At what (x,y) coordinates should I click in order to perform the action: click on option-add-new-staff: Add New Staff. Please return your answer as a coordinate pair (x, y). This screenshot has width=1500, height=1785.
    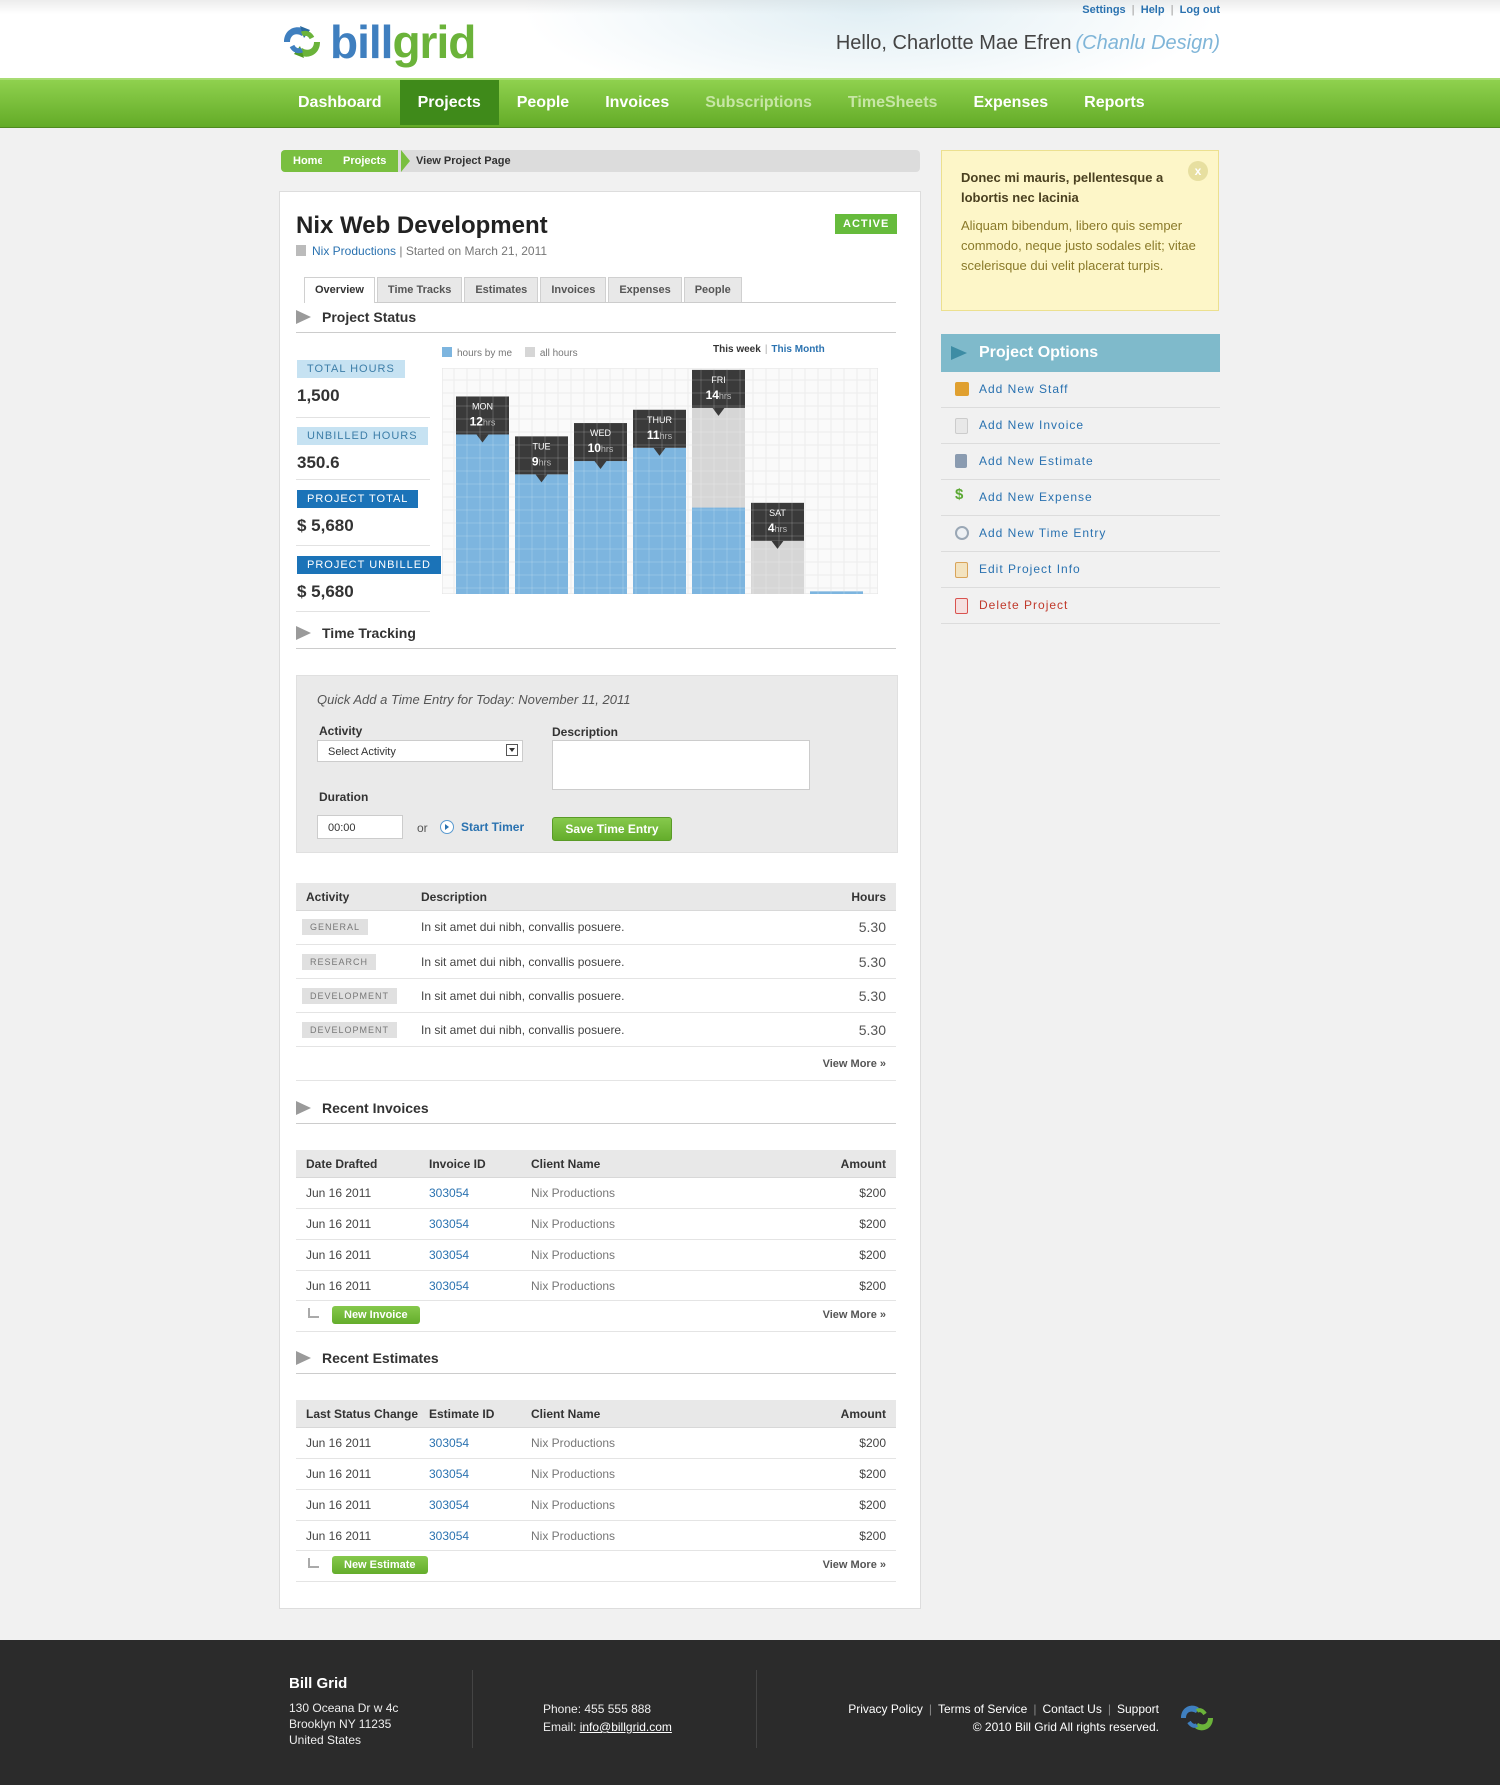
    Looking at the image, I should click on (1080, 390).